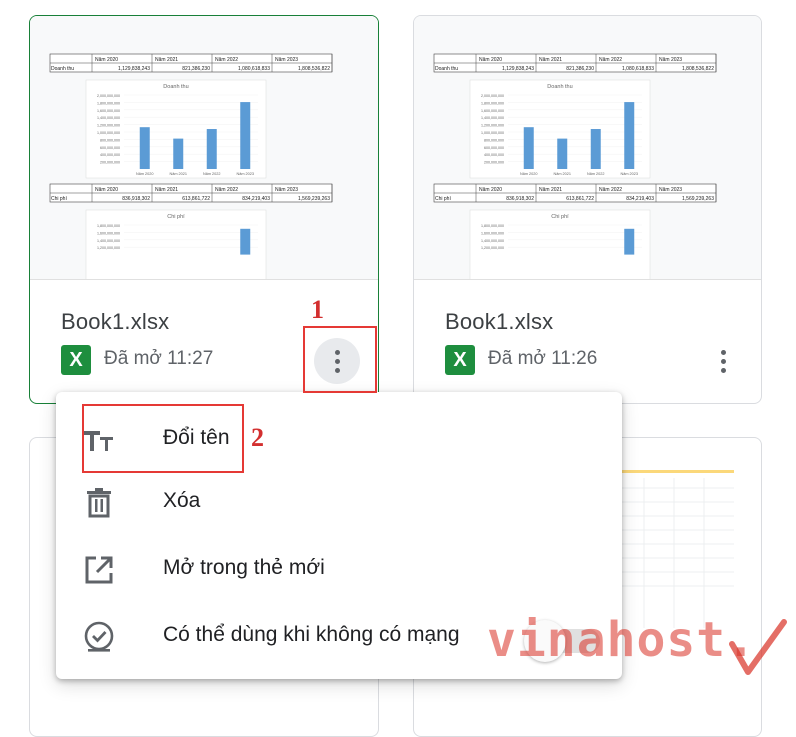 This screenshot has height=737, width=796. I want to click on chart-title: Doanh thu, so click(559, 87).